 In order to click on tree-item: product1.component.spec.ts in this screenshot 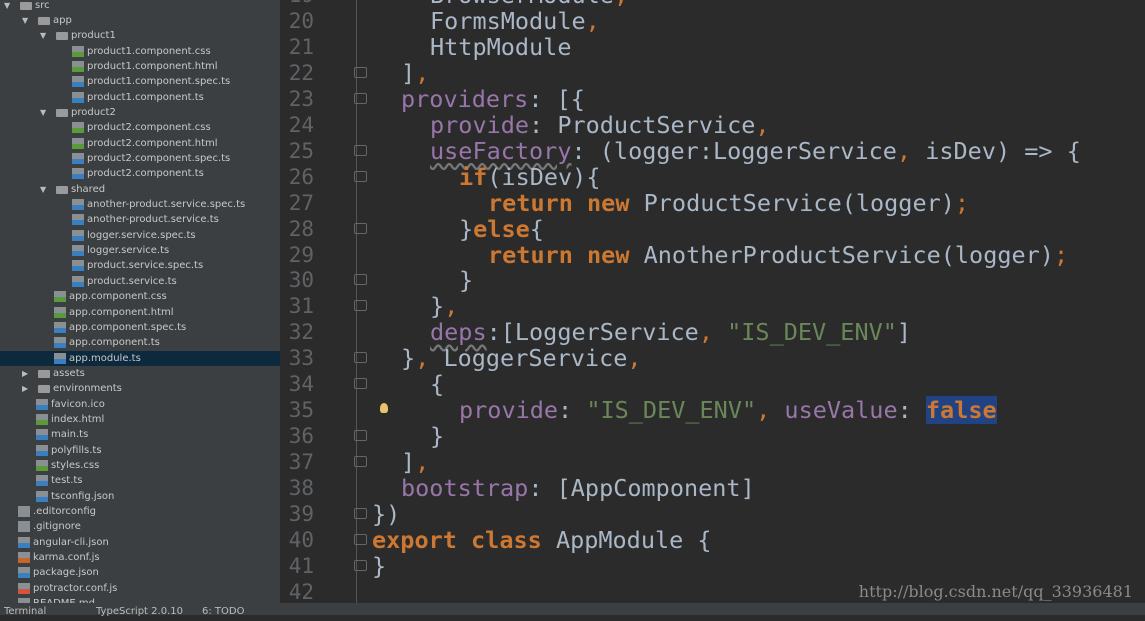, I will do `click(140, 81)`.